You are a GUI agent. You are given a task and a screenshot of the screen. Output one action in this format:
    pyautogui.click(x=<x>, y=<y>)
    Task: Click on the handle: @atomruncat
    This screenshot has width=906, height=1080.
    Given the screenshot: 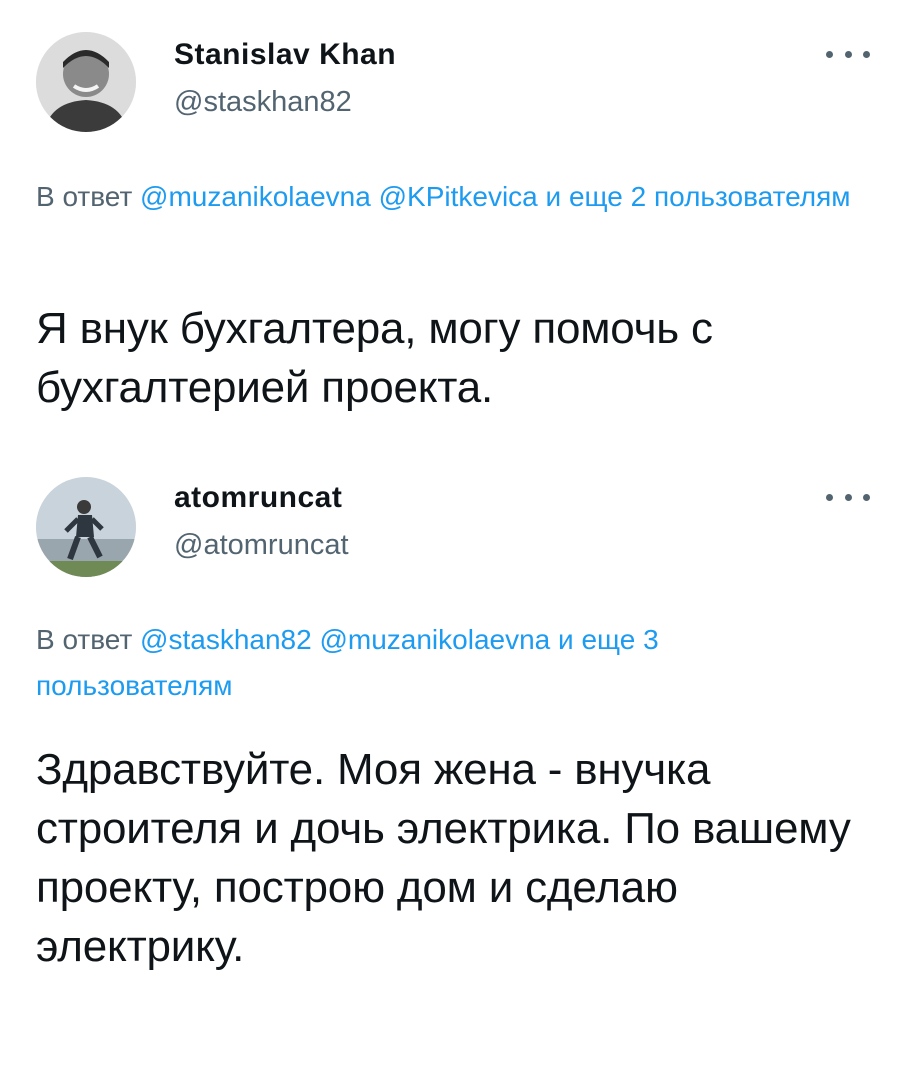 What is the action you would take?
    pyautogui.click(x=261, y=545)
    